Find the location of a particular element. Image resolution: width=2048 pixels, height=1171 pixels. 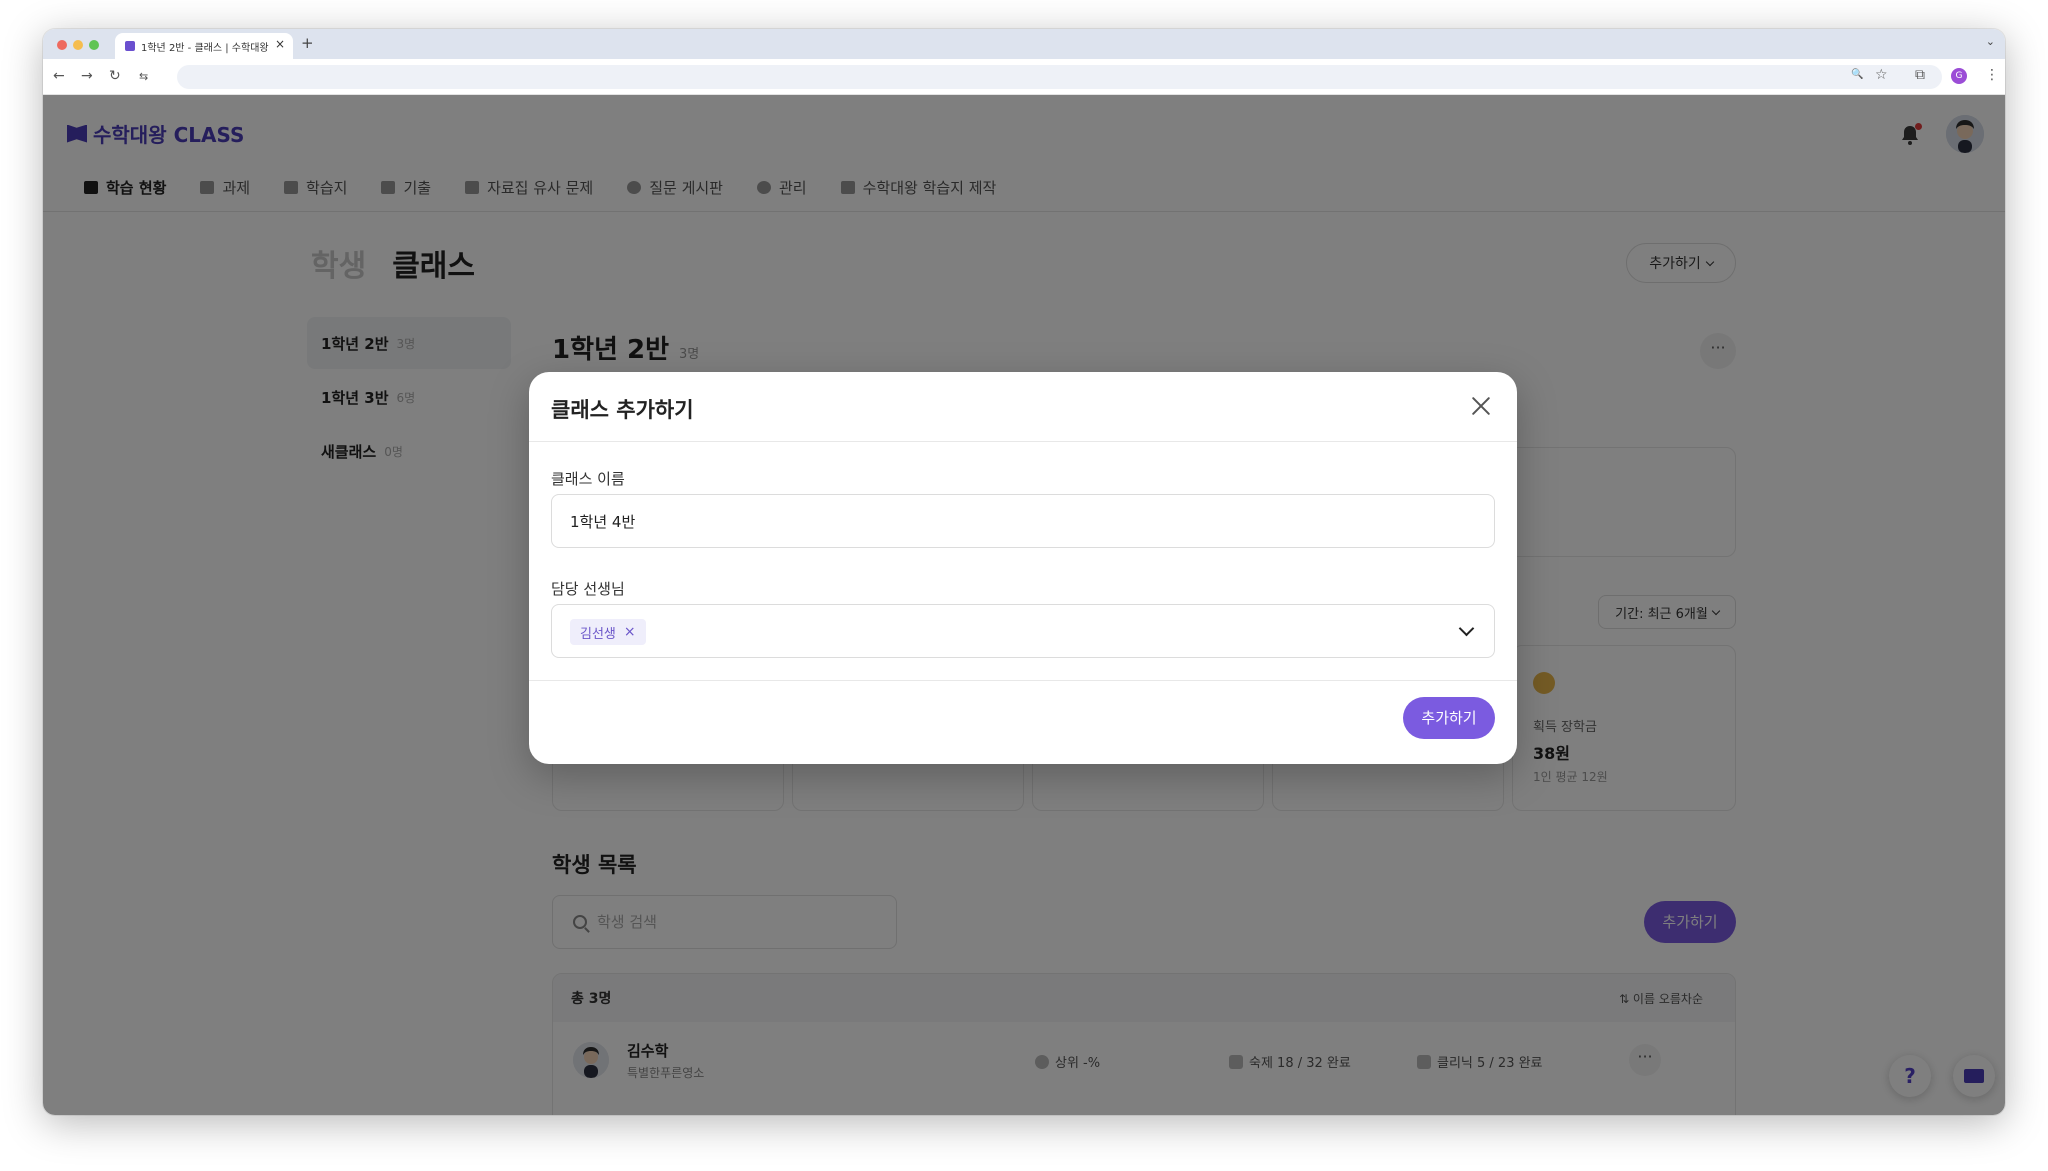

browser-menu-icon: ⋮ is located at coordinates (1992, 75).